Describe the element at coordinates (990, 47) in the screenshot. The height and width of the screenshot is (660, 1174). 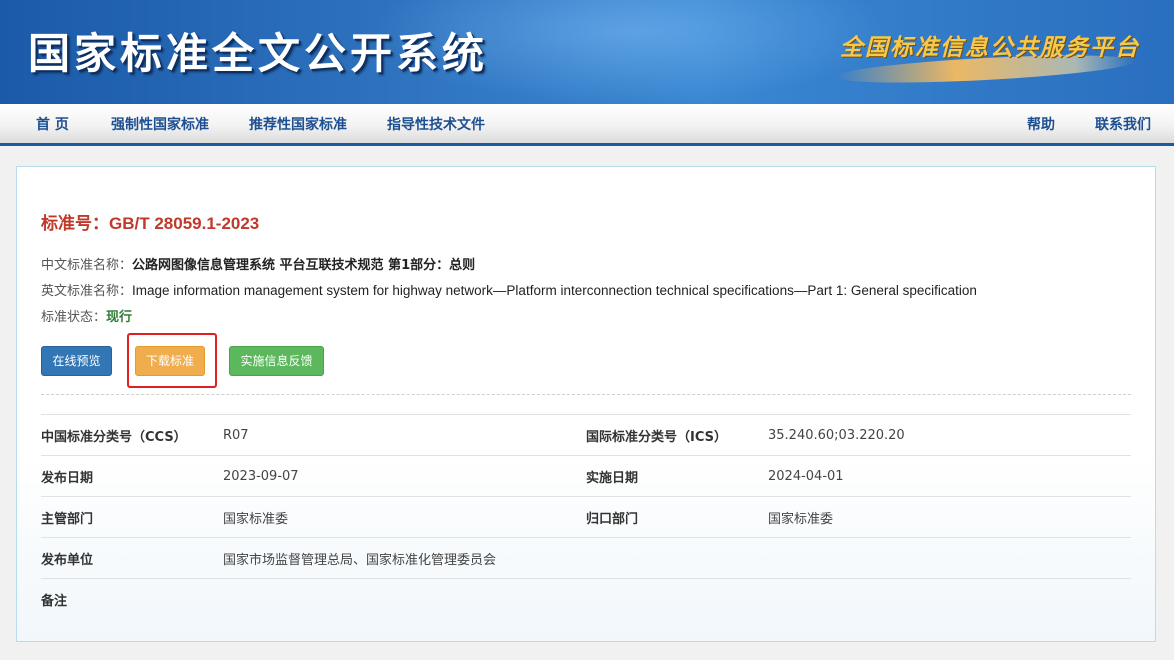
I see `site-slogan: 全国标准信息公共服务平台` at that location.